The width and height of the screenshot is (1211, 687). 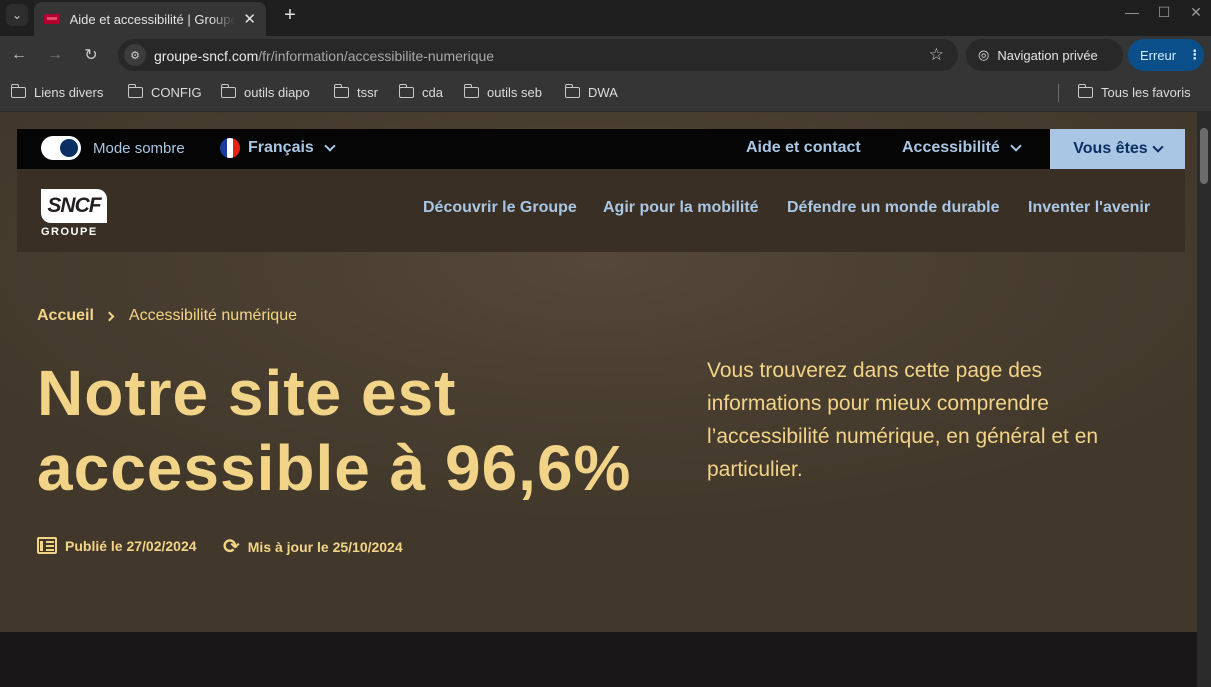 I want to click on you-are-button: Vous êtes, so click(x=1117, y=149).